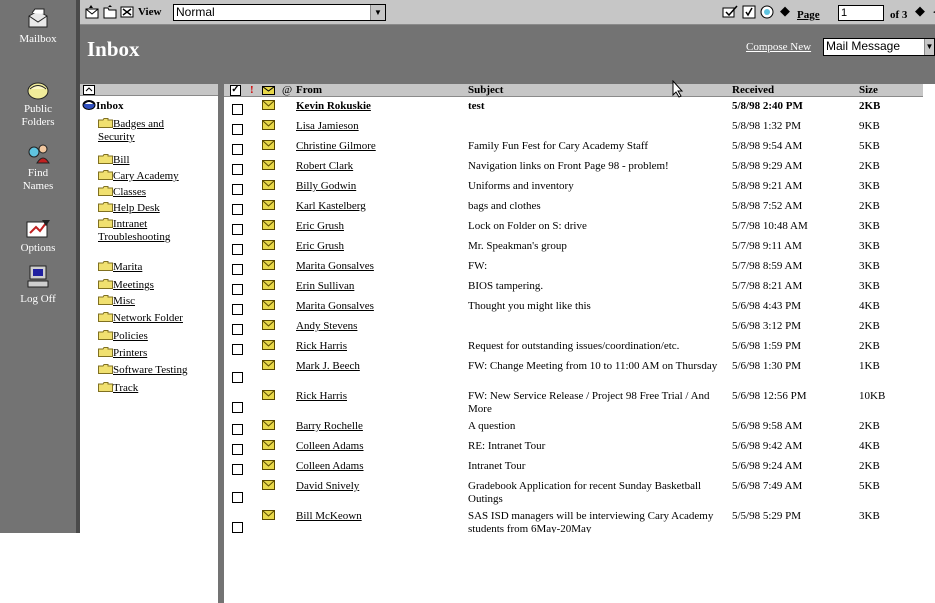 This screenshot has height=603, width=935. I want to click on page-number-input: 1, so click(861, 13).